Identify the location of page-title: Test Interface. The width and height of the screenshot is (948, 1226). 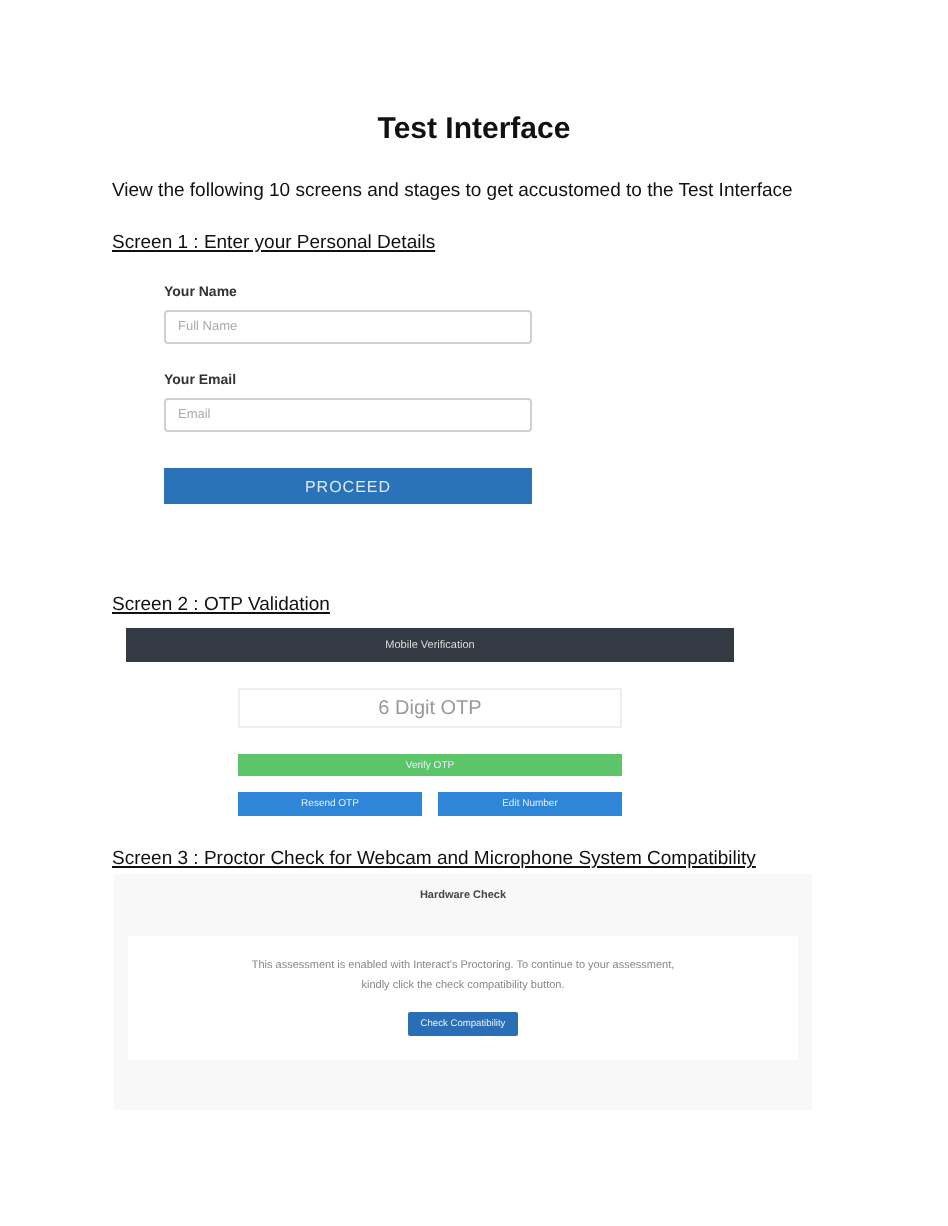
(474, 130).